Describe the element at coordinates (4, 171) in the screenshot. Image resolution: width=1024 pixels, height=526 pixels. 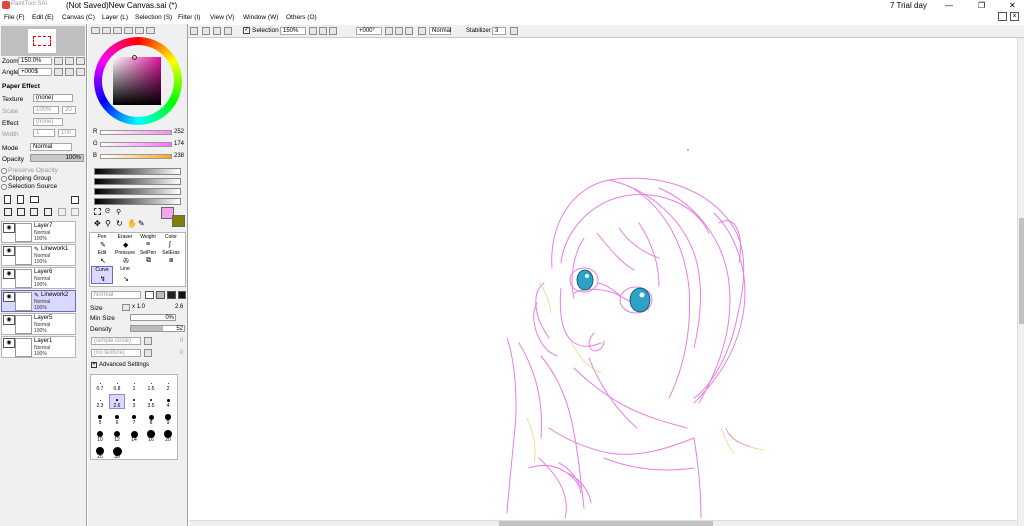
I see `preserve-opacity-checkbox` at that location.